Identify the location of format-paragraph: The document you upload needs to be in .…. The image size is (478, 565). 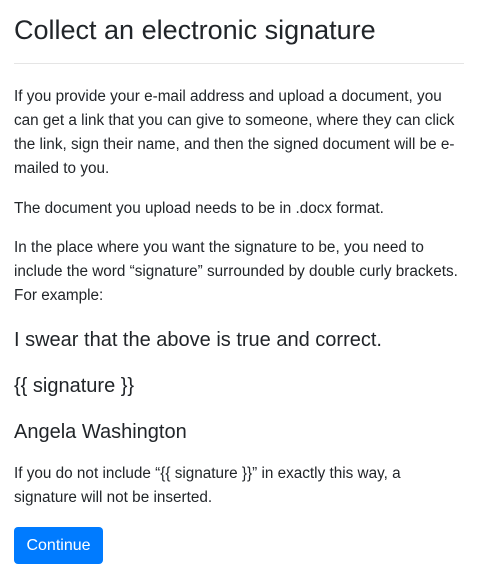
(199, 208).